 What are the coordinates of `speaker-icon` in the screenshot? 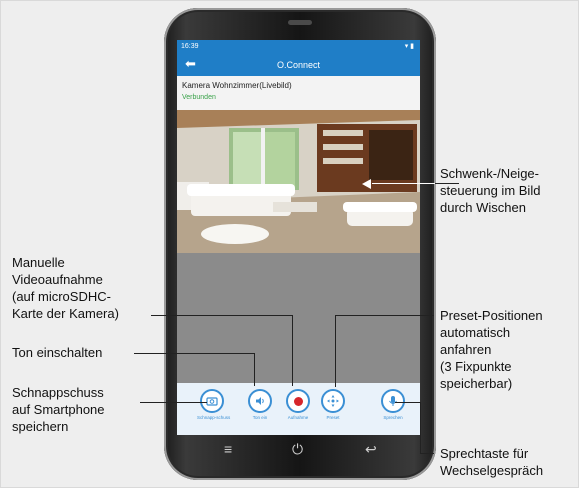 It's located at (260, 401).